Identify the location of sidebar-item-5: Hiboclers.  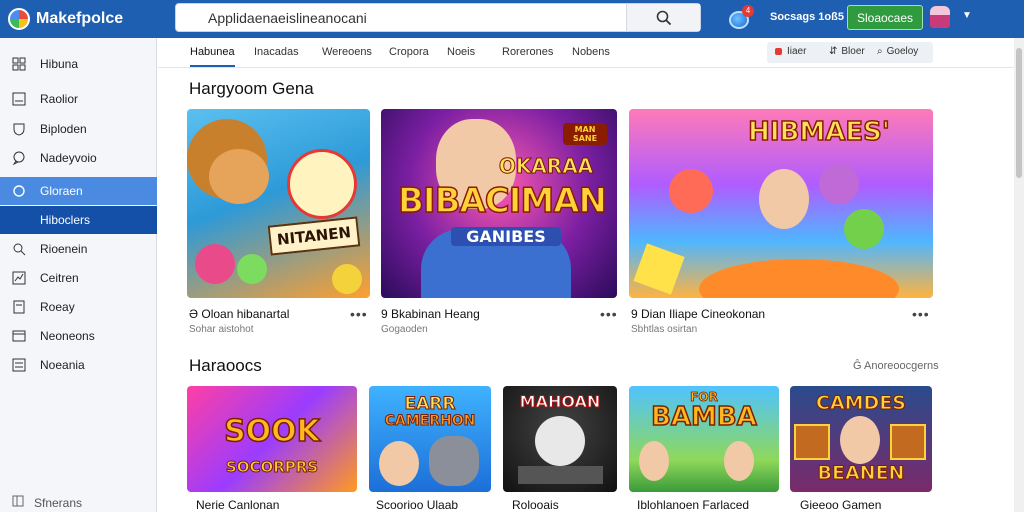
(78, 220).